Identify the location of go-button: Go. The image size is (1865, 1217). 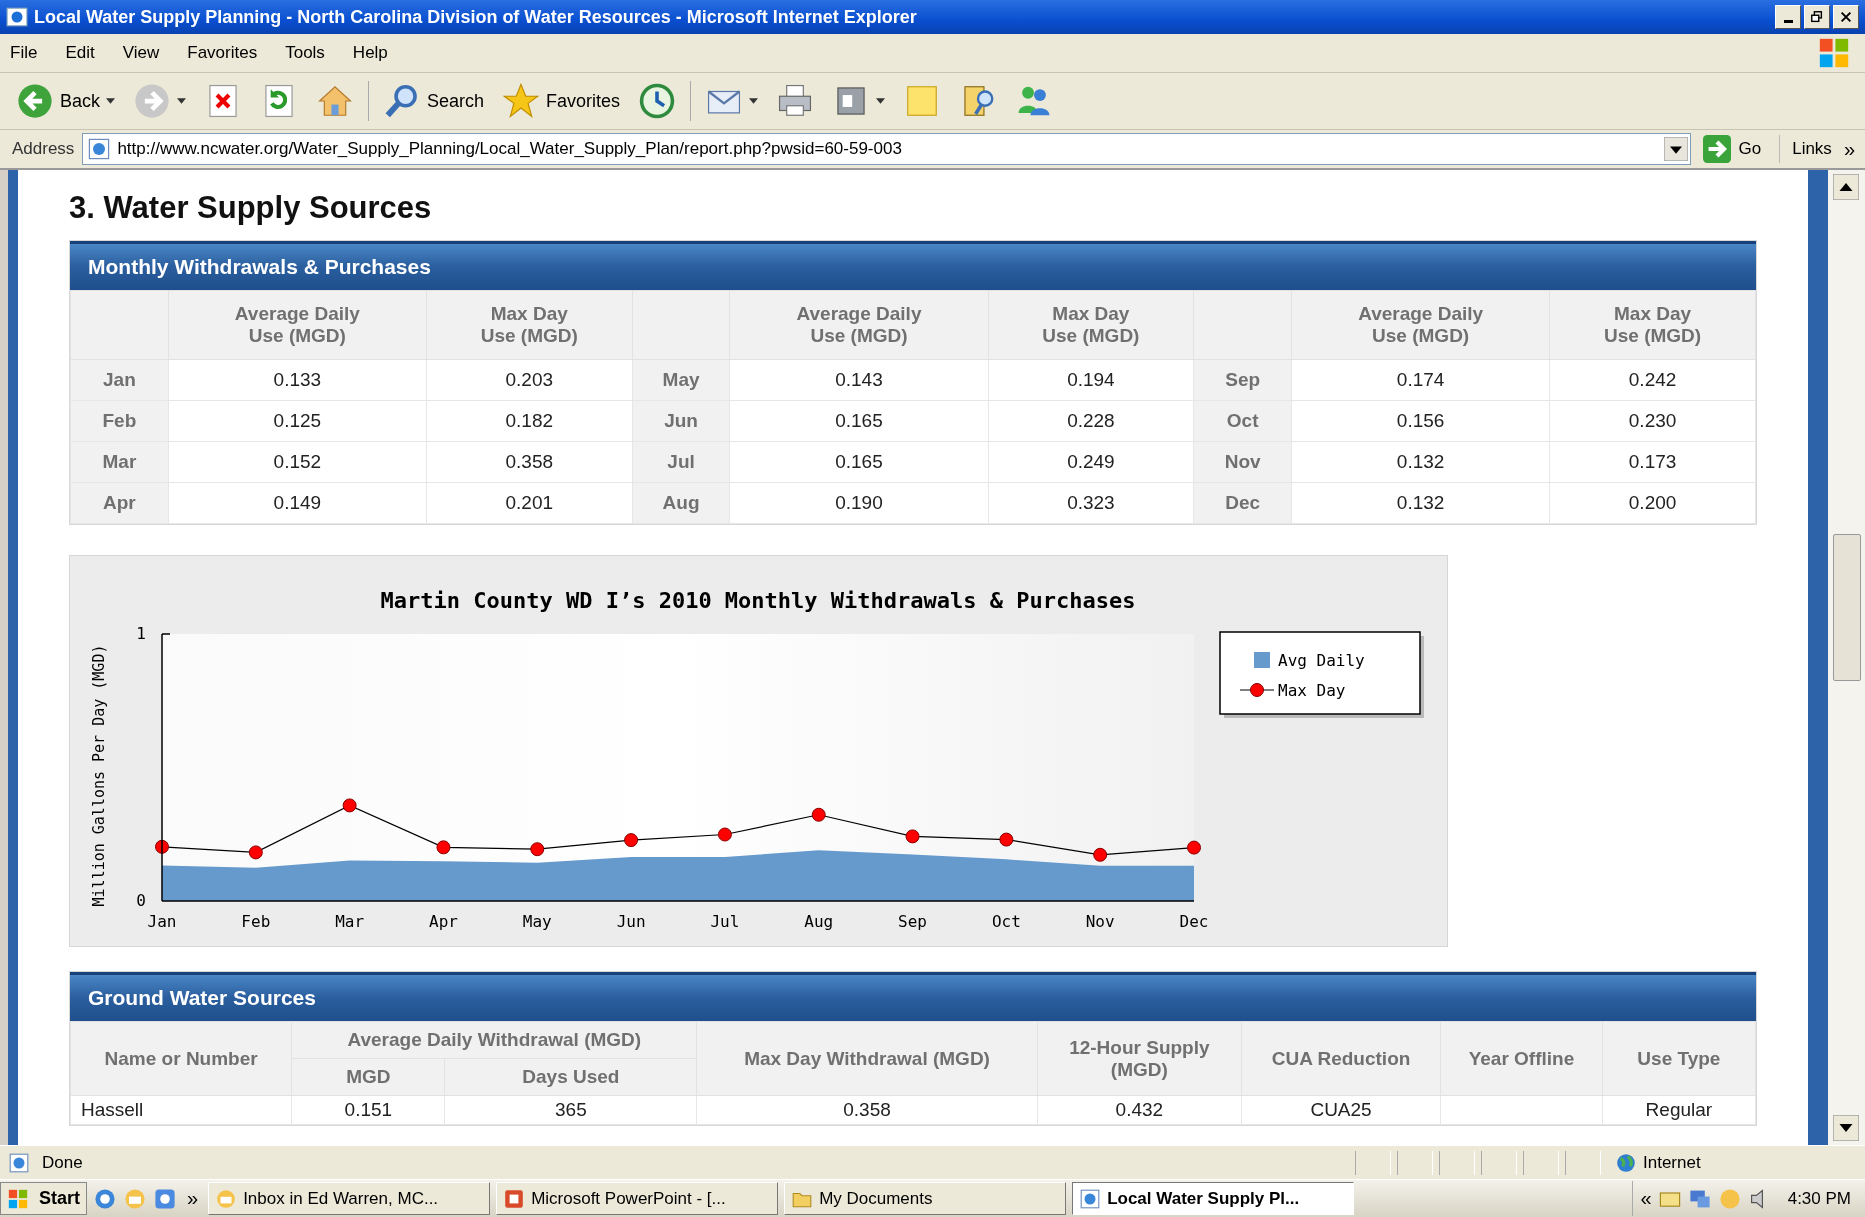
(1739, 149).